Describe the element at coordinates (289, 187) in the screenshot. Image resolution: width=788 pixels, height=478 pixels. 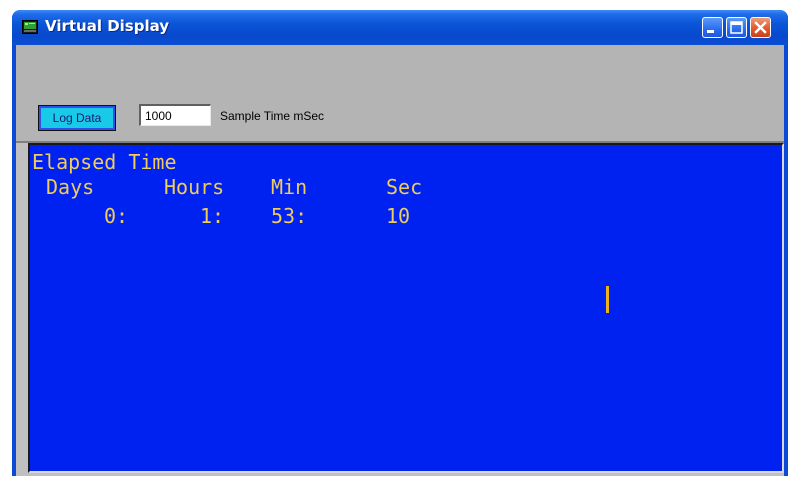
I see `min-column-label: Min` at that location.